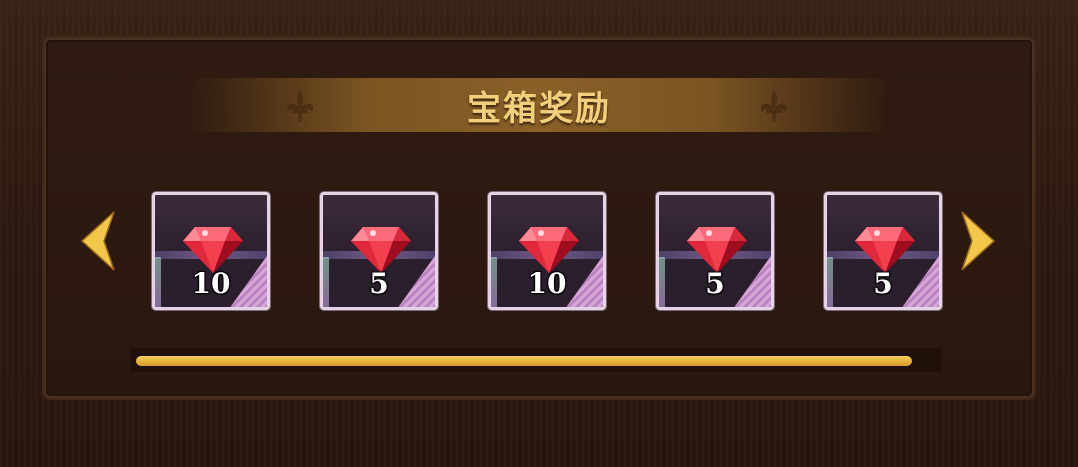 Image resolution: width=1078 pixels, height=467 pixels. Describe the element at coordinates (524, 361) in the screenshot. I see `progress-fill` at that location.